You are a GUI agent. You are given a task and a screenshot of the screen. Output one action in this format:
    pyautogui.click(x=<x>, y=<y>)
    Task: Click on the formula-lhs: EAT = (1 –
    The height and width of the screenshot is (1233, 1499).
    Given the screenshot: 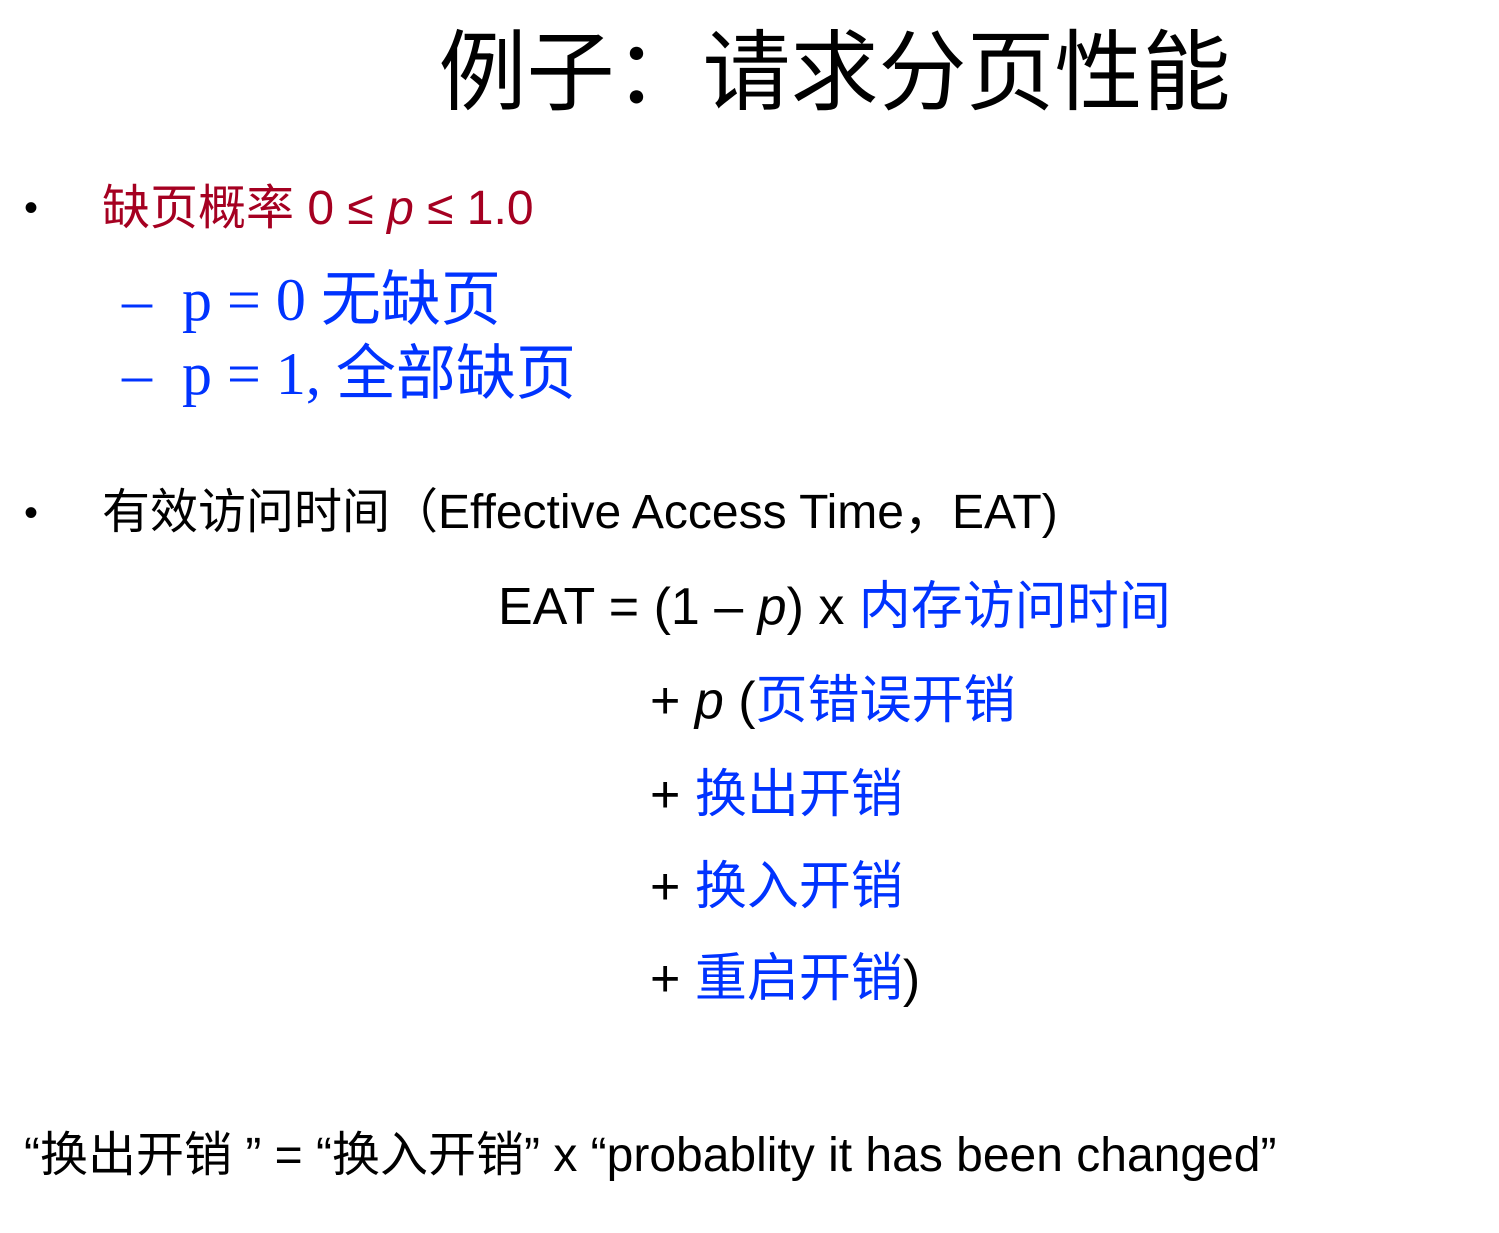 What is the action you would take?
    pyautogui.click(x=628, y=607)
    